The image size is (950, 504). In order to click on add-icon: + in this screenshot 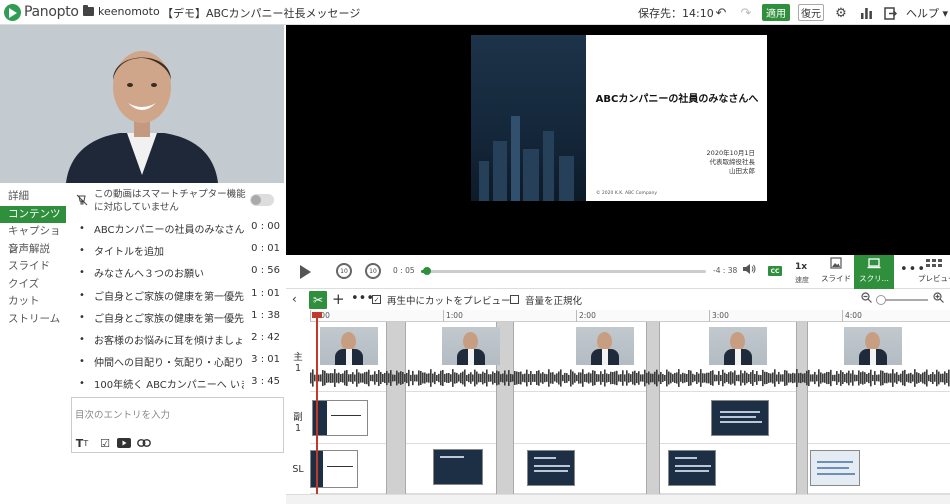, I will do `click(338, 299)`.